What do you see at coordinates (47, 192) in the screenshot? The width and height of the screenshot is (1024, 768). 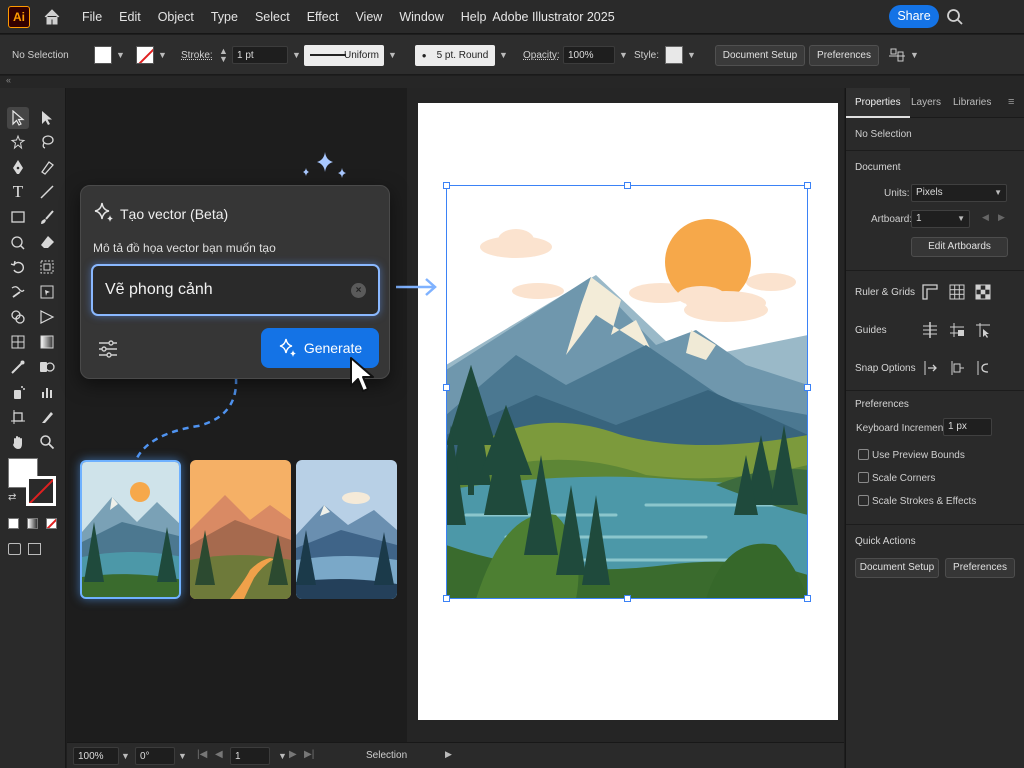 I see `line-tool-icon` at bounding box center [47, 192].